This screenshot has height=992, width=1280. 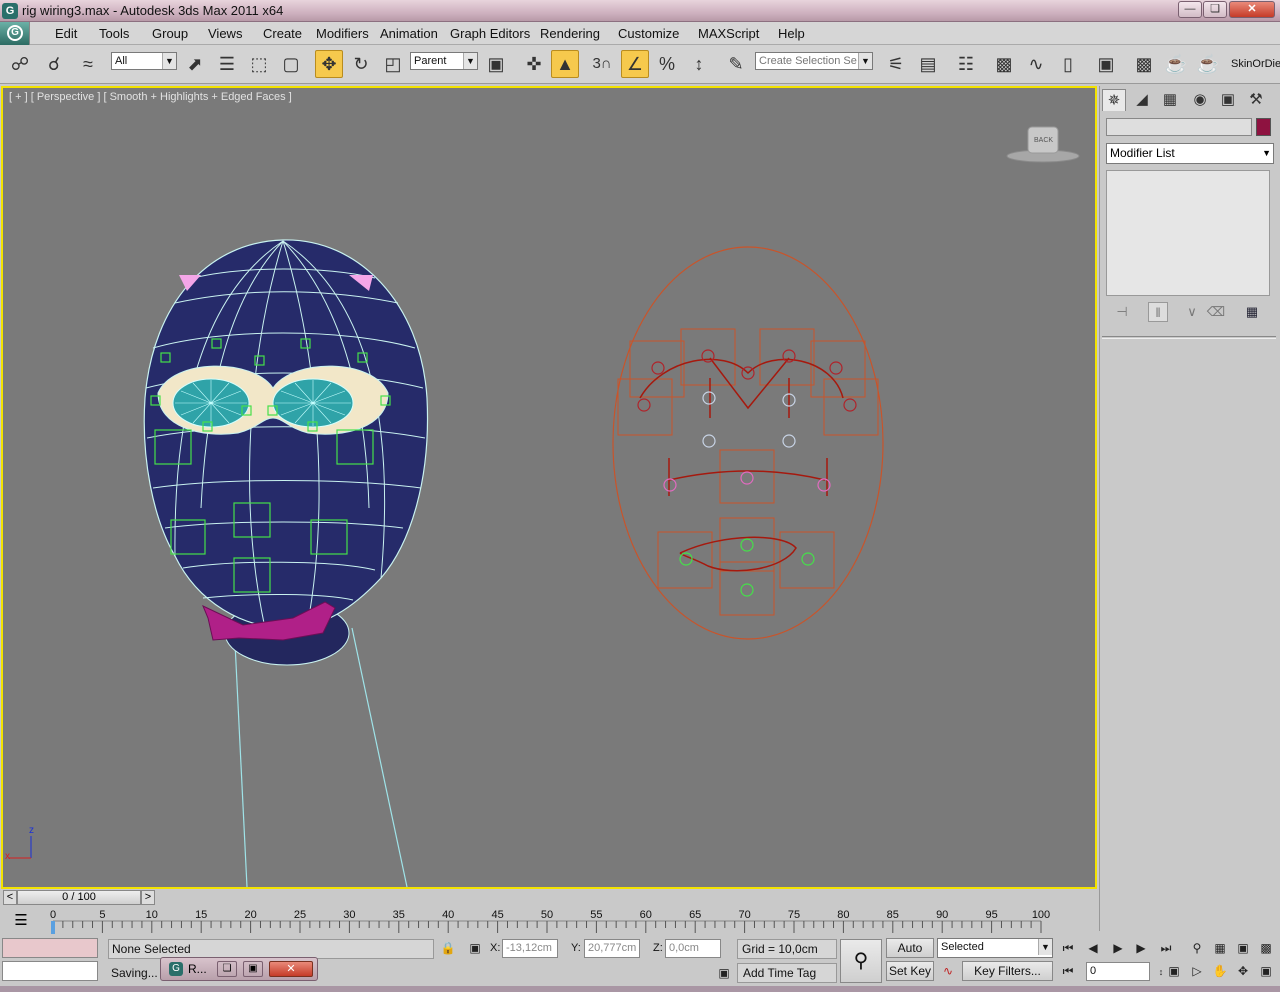 I want to click on rig-blue-controls, so click(x=749, y=419).